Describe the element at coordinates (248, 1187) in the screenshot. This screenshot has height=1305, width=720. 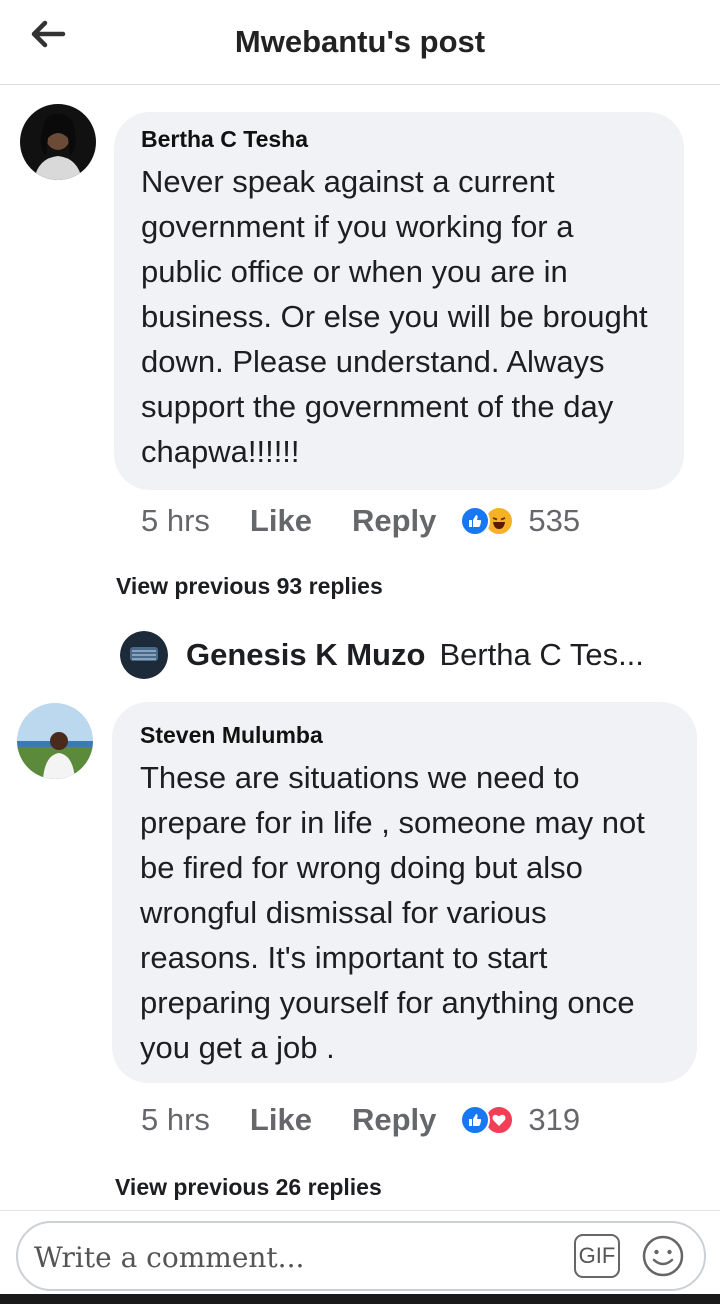
I see `view-previous-replies: View previous 26 replies` at that location.